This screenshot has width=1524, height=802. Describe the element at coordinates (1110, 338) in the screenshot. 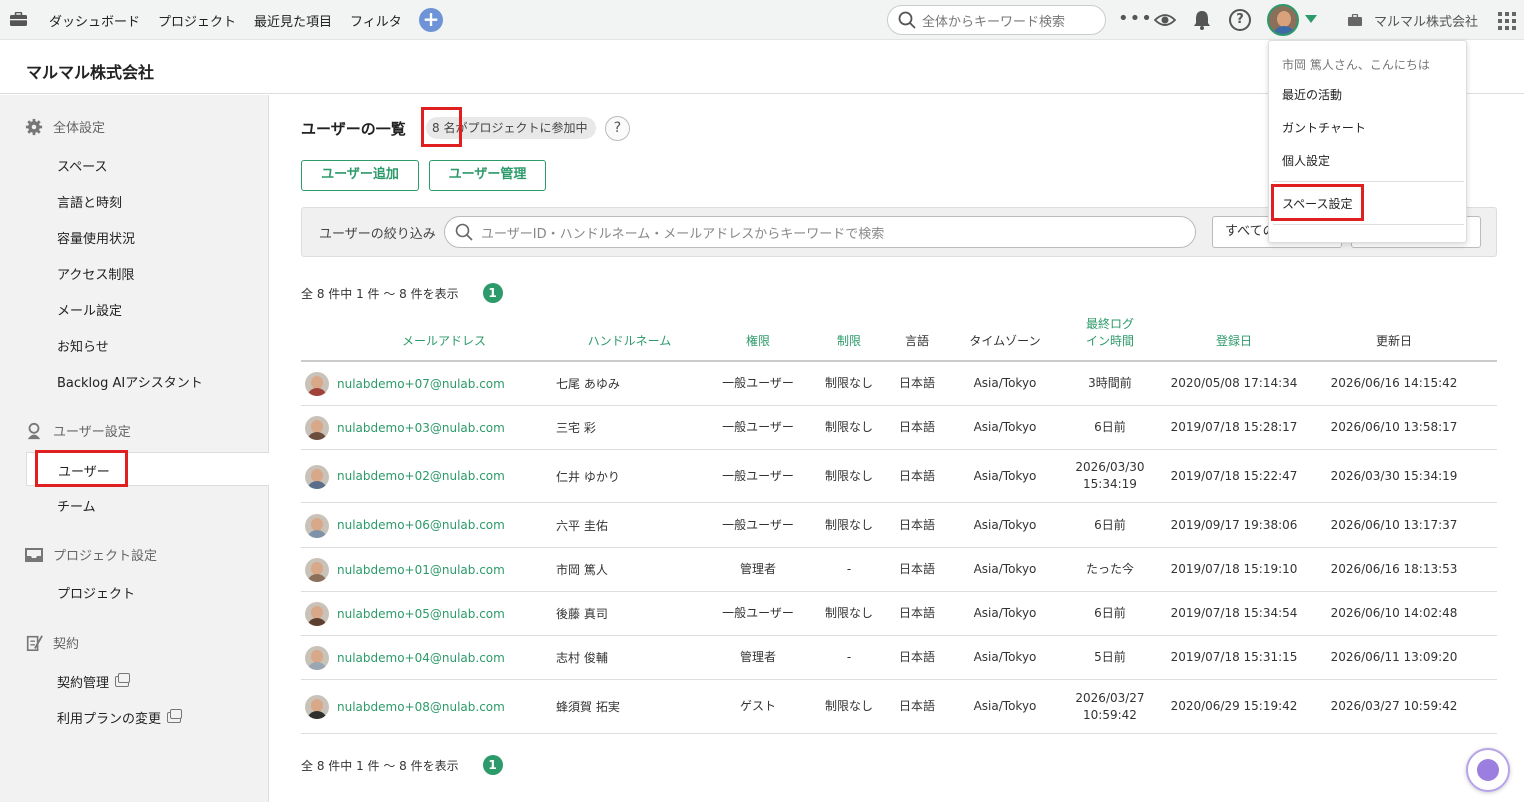

I see `col-last-login: 最終ログ イン時間` at that location.